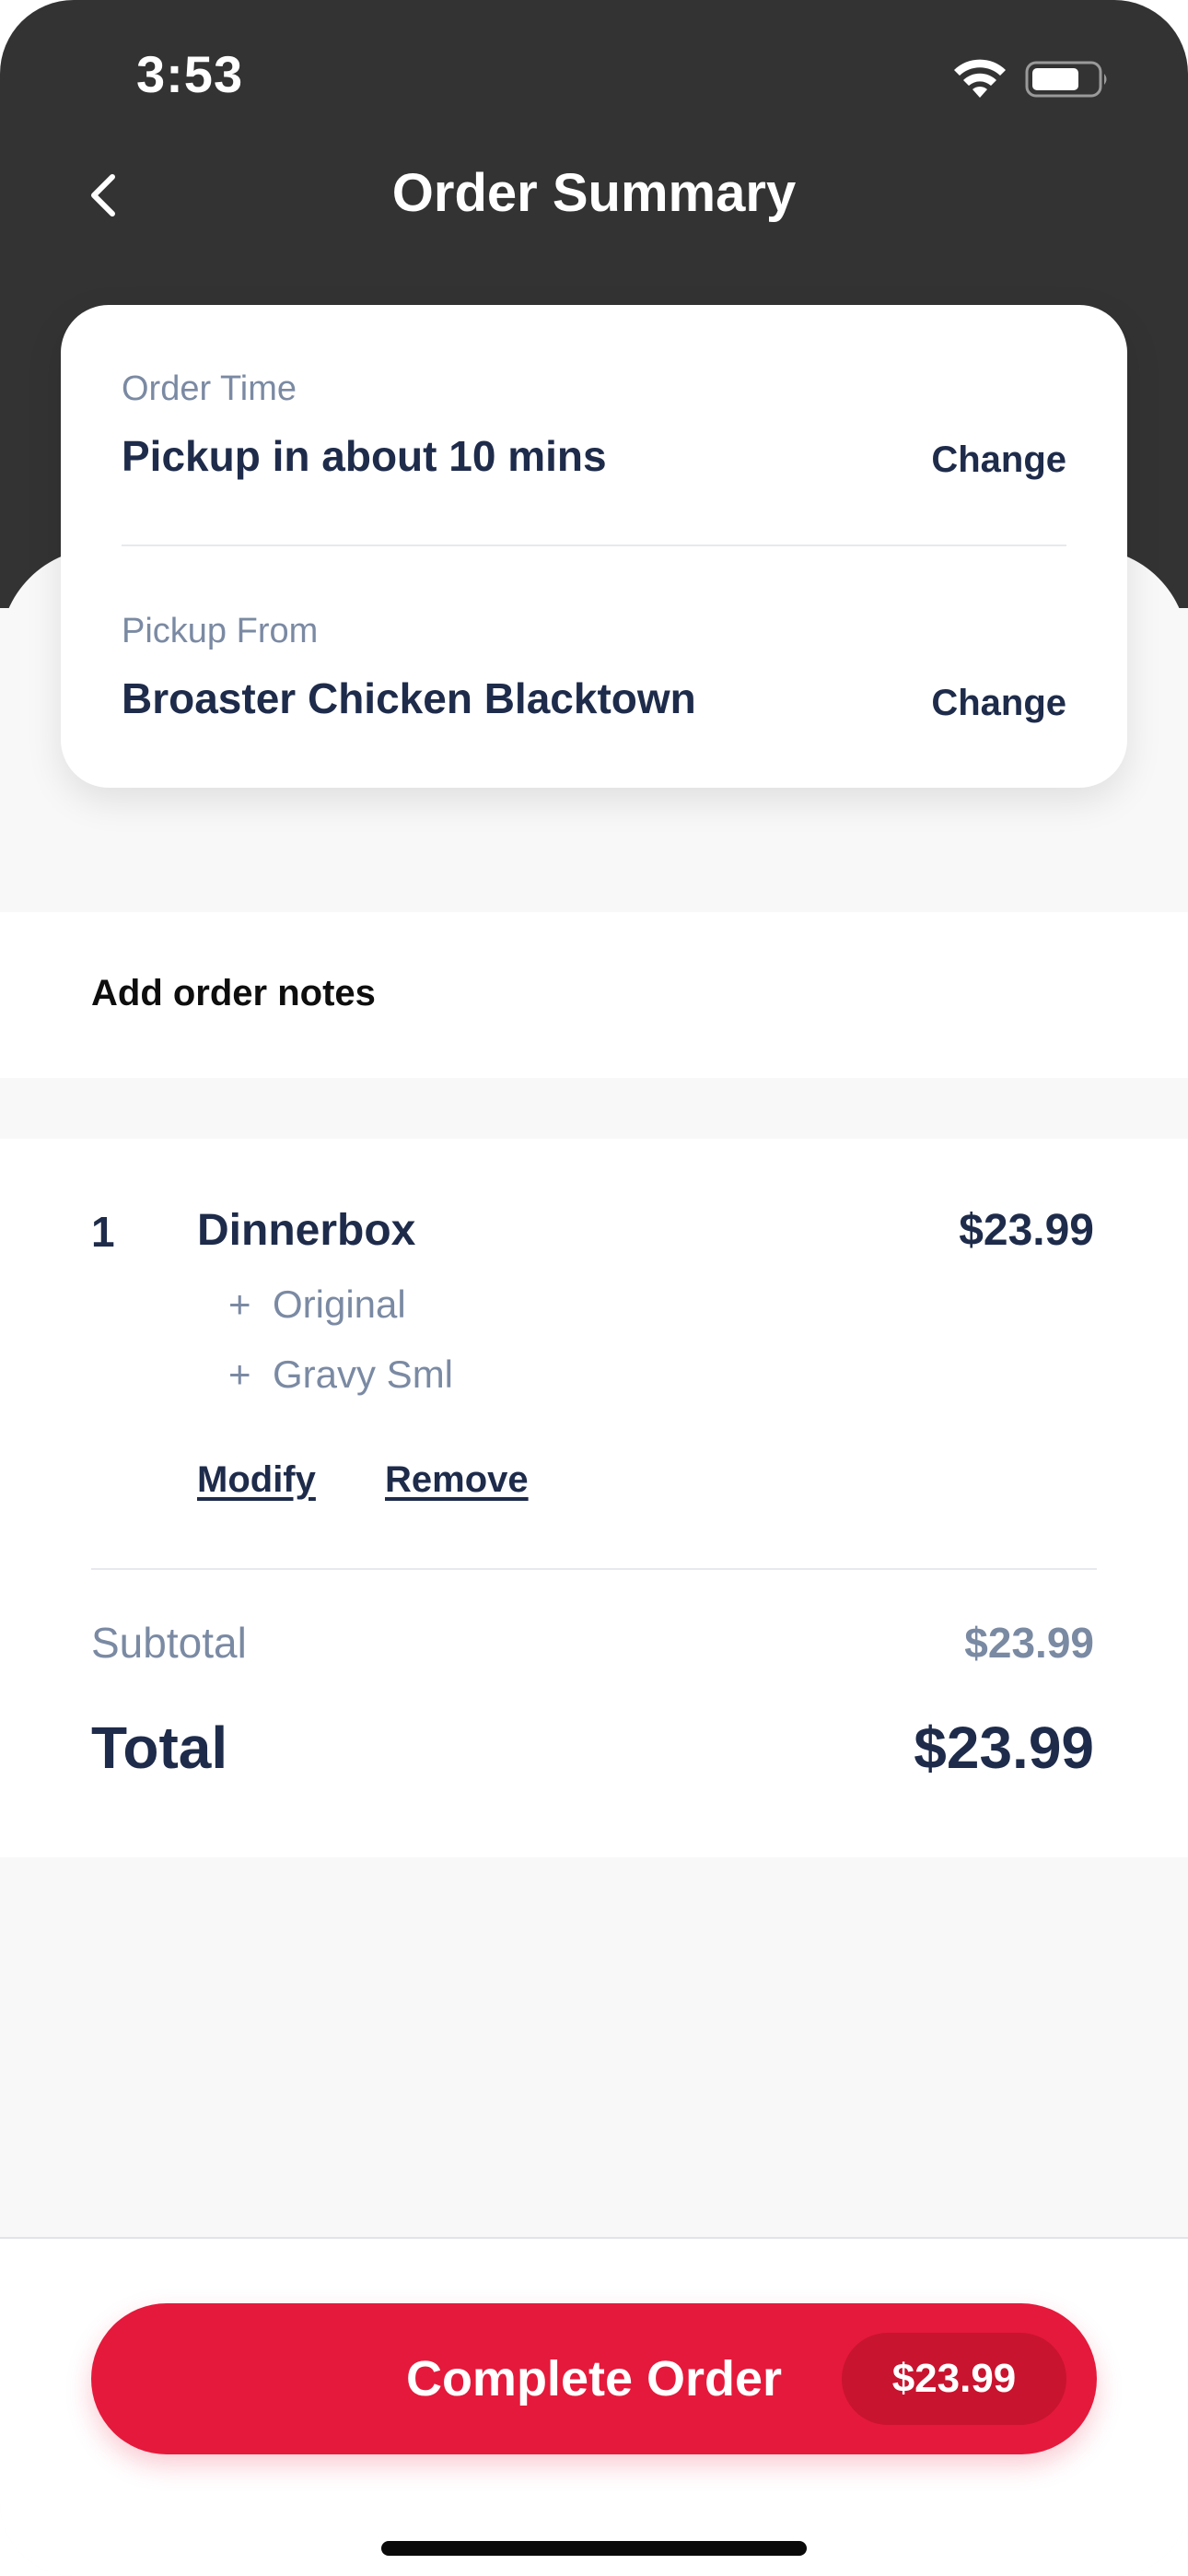  I want to click on order-time-label: Order Time, so click(209, 388).